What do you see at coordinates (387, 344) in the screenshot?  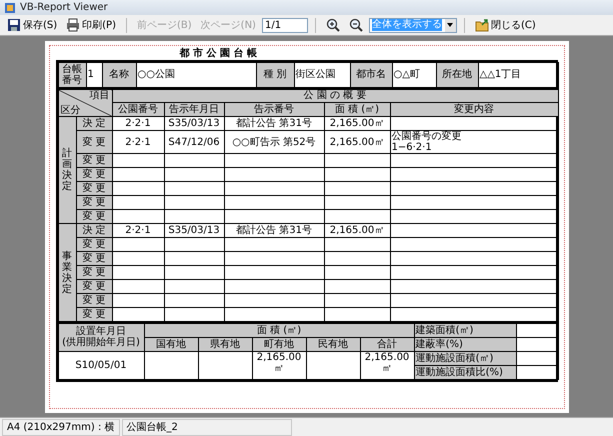 I see `column-header: 合計` at bounding box center [387, 344].